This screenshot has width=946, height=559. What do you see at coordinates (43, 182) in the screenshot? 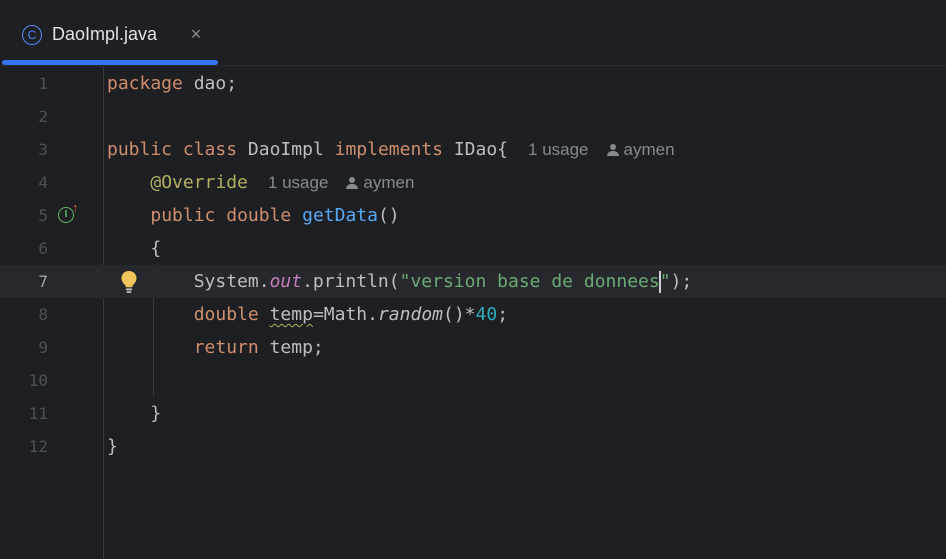
I see `line-number: 4` at bounding box center [43, 182].